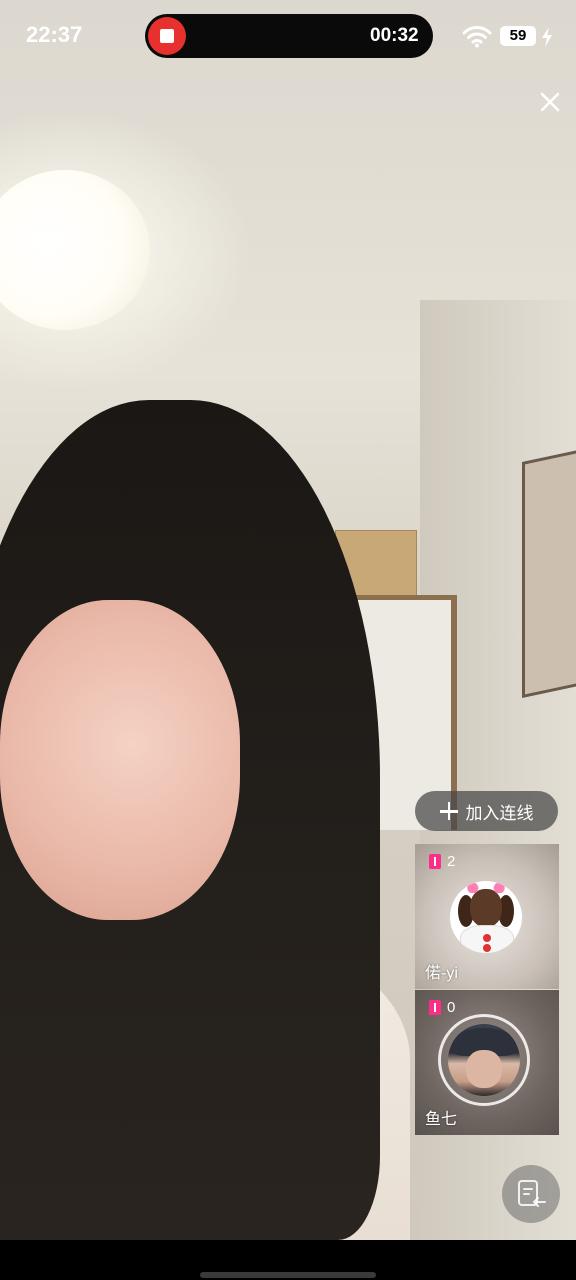  What do you see at coordinates (499, 813) in the screenshot?
I see `join-link-label: 加入连线` at bounding box center [499, 813].